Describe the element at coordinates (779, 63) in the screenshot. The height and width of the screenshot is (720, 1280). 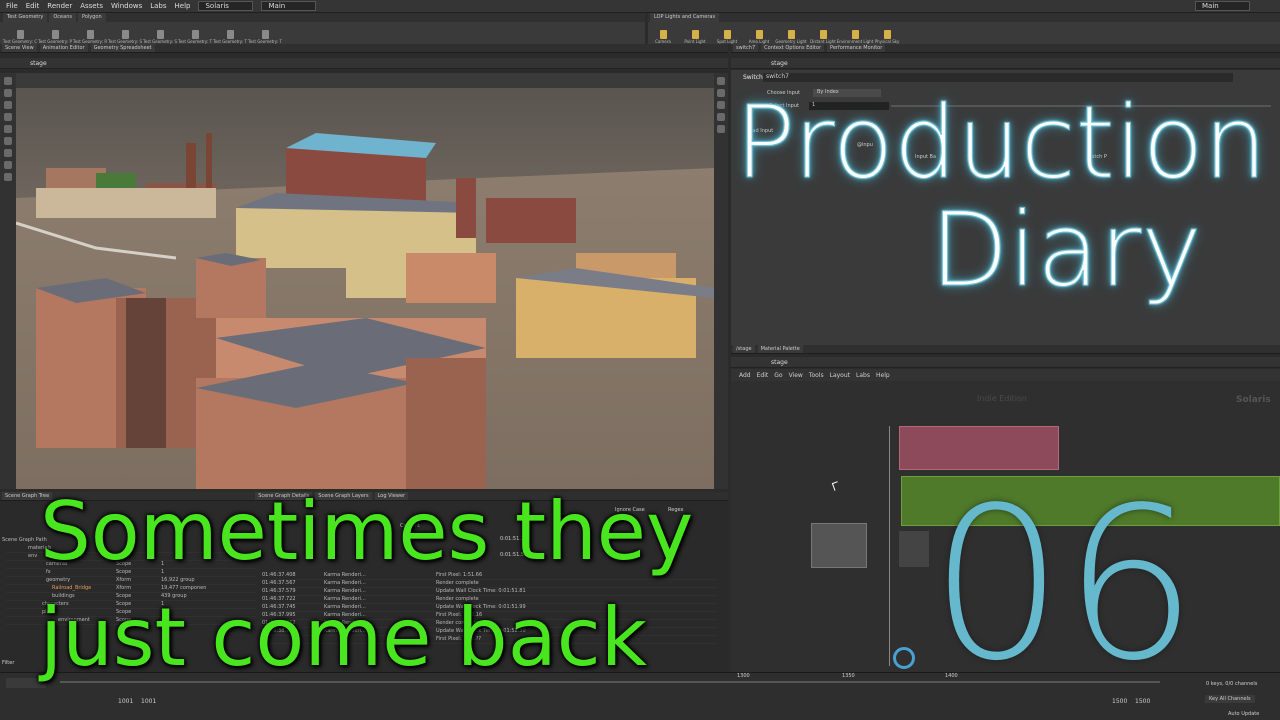
I see `params-path: stage` at that location.